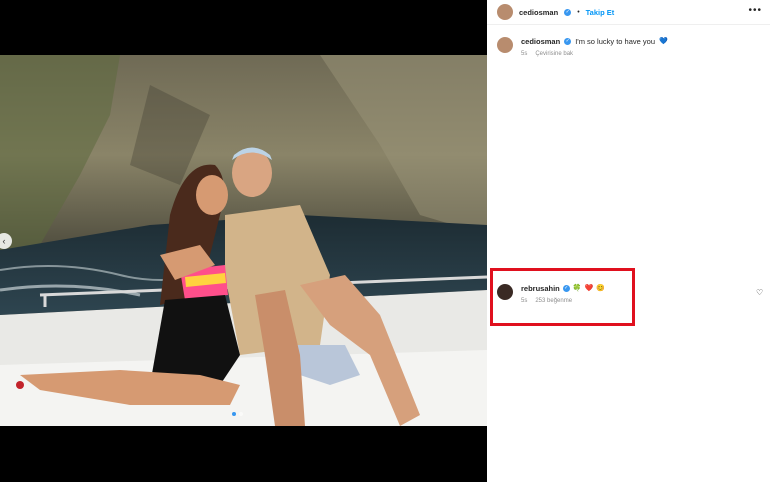 The width and height of the screenshot is (770, 482). Describe the element at coordinates (600, 288) in the screenshot. I see `smile-icon: 😊` at that location.